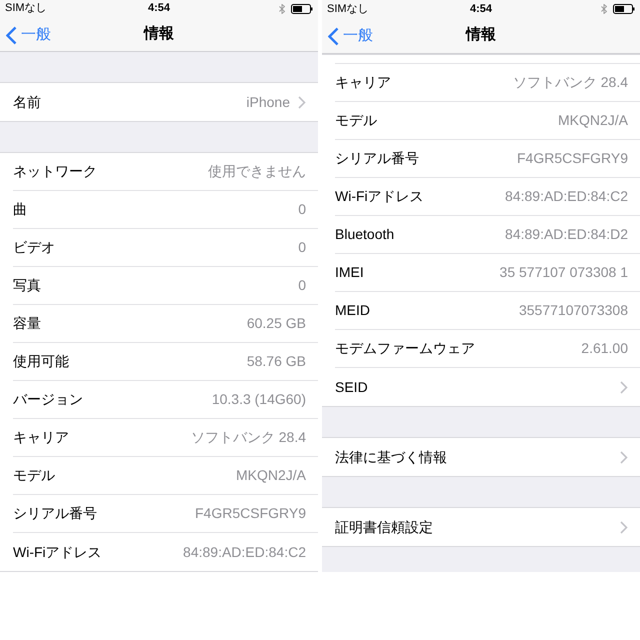 This screenshot has width=640, height=640. I want to click on row-label: 容量, so click(27, 323).